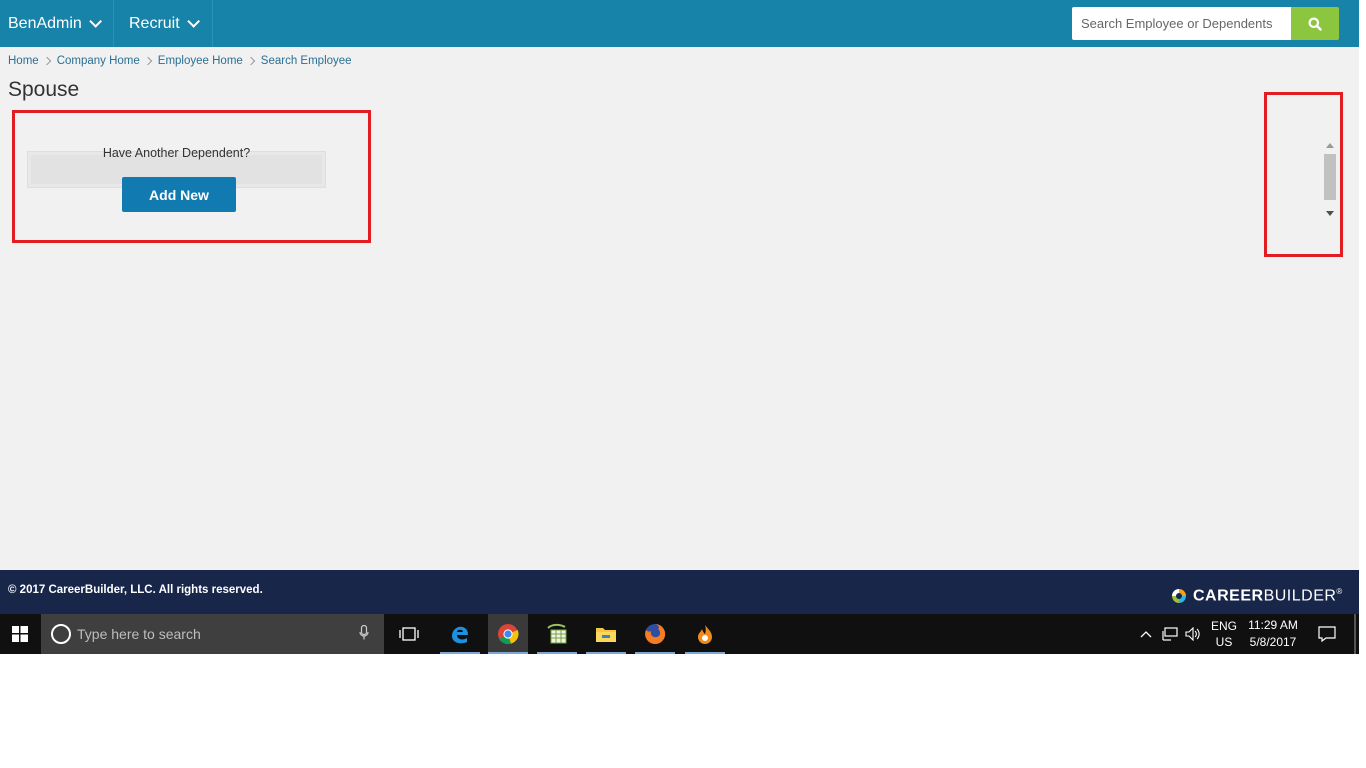 This screenshot has height=768, width=1366. Describe the element at coordinates (1303, 174) in the screenshot. I see `highlight-box-scrollbar` at that location.